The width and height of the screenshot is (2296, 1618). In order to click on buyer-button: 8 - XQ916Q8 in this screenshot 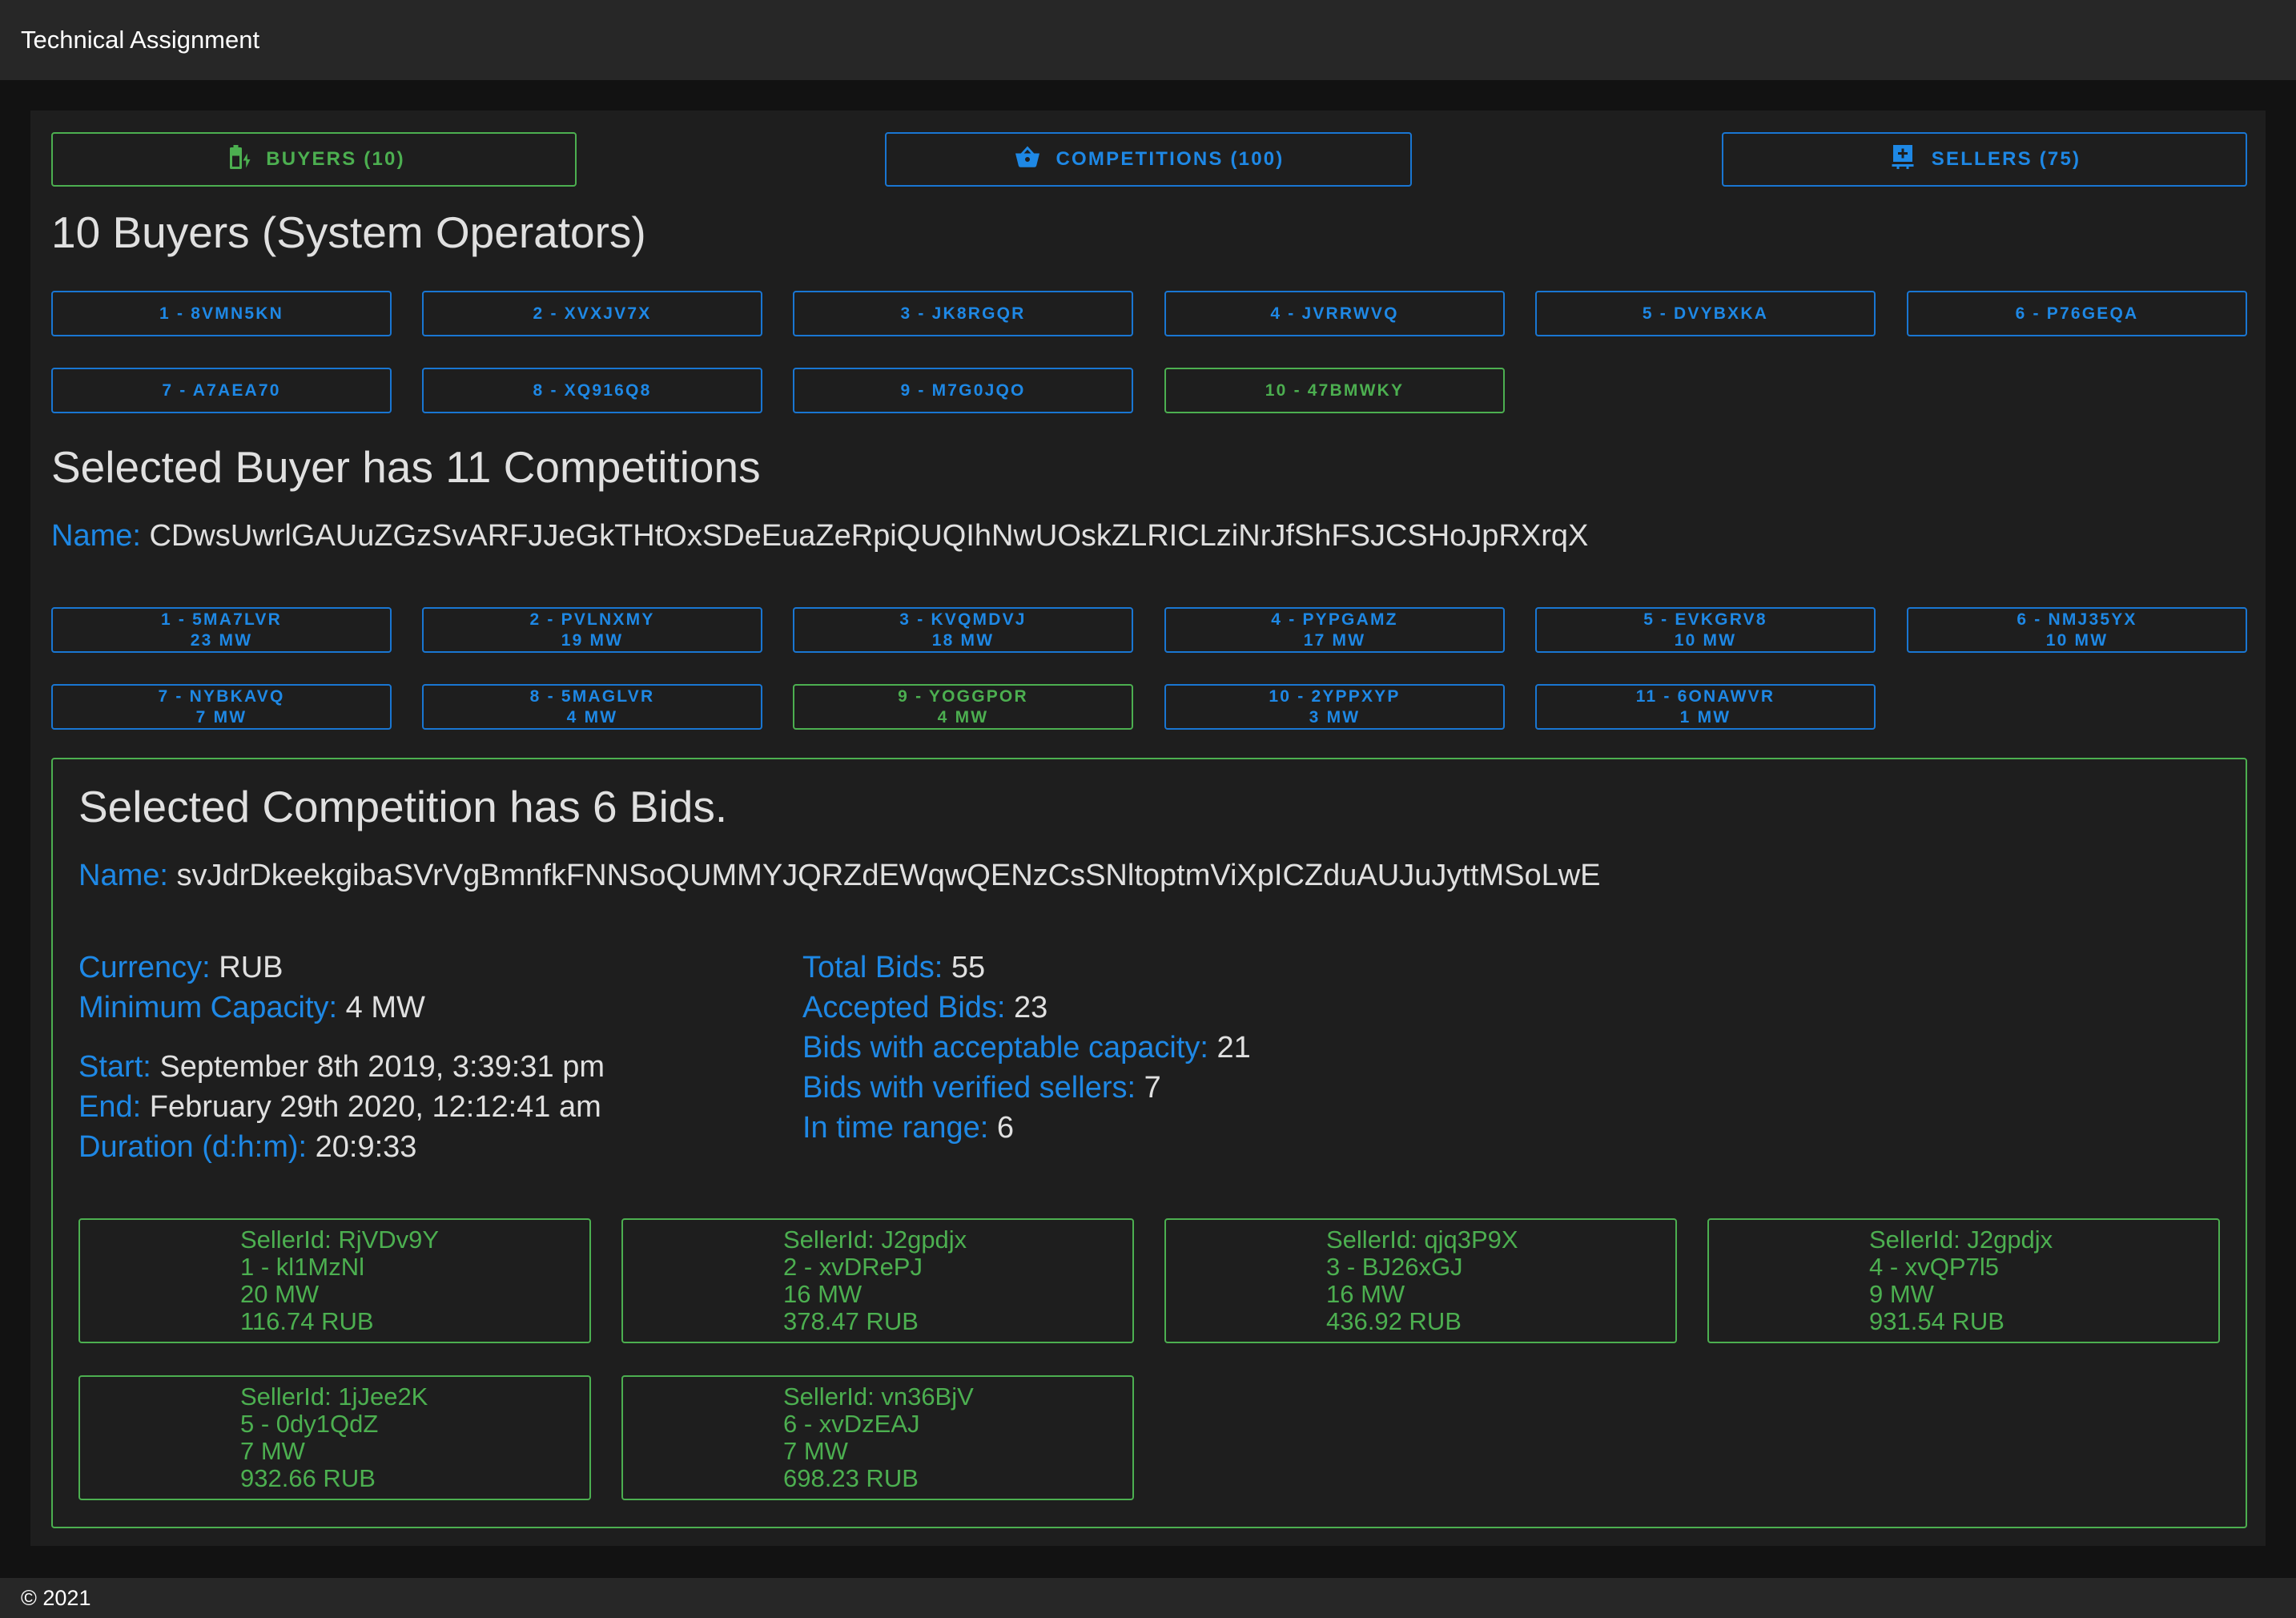, I will do `click(592, 391)`.